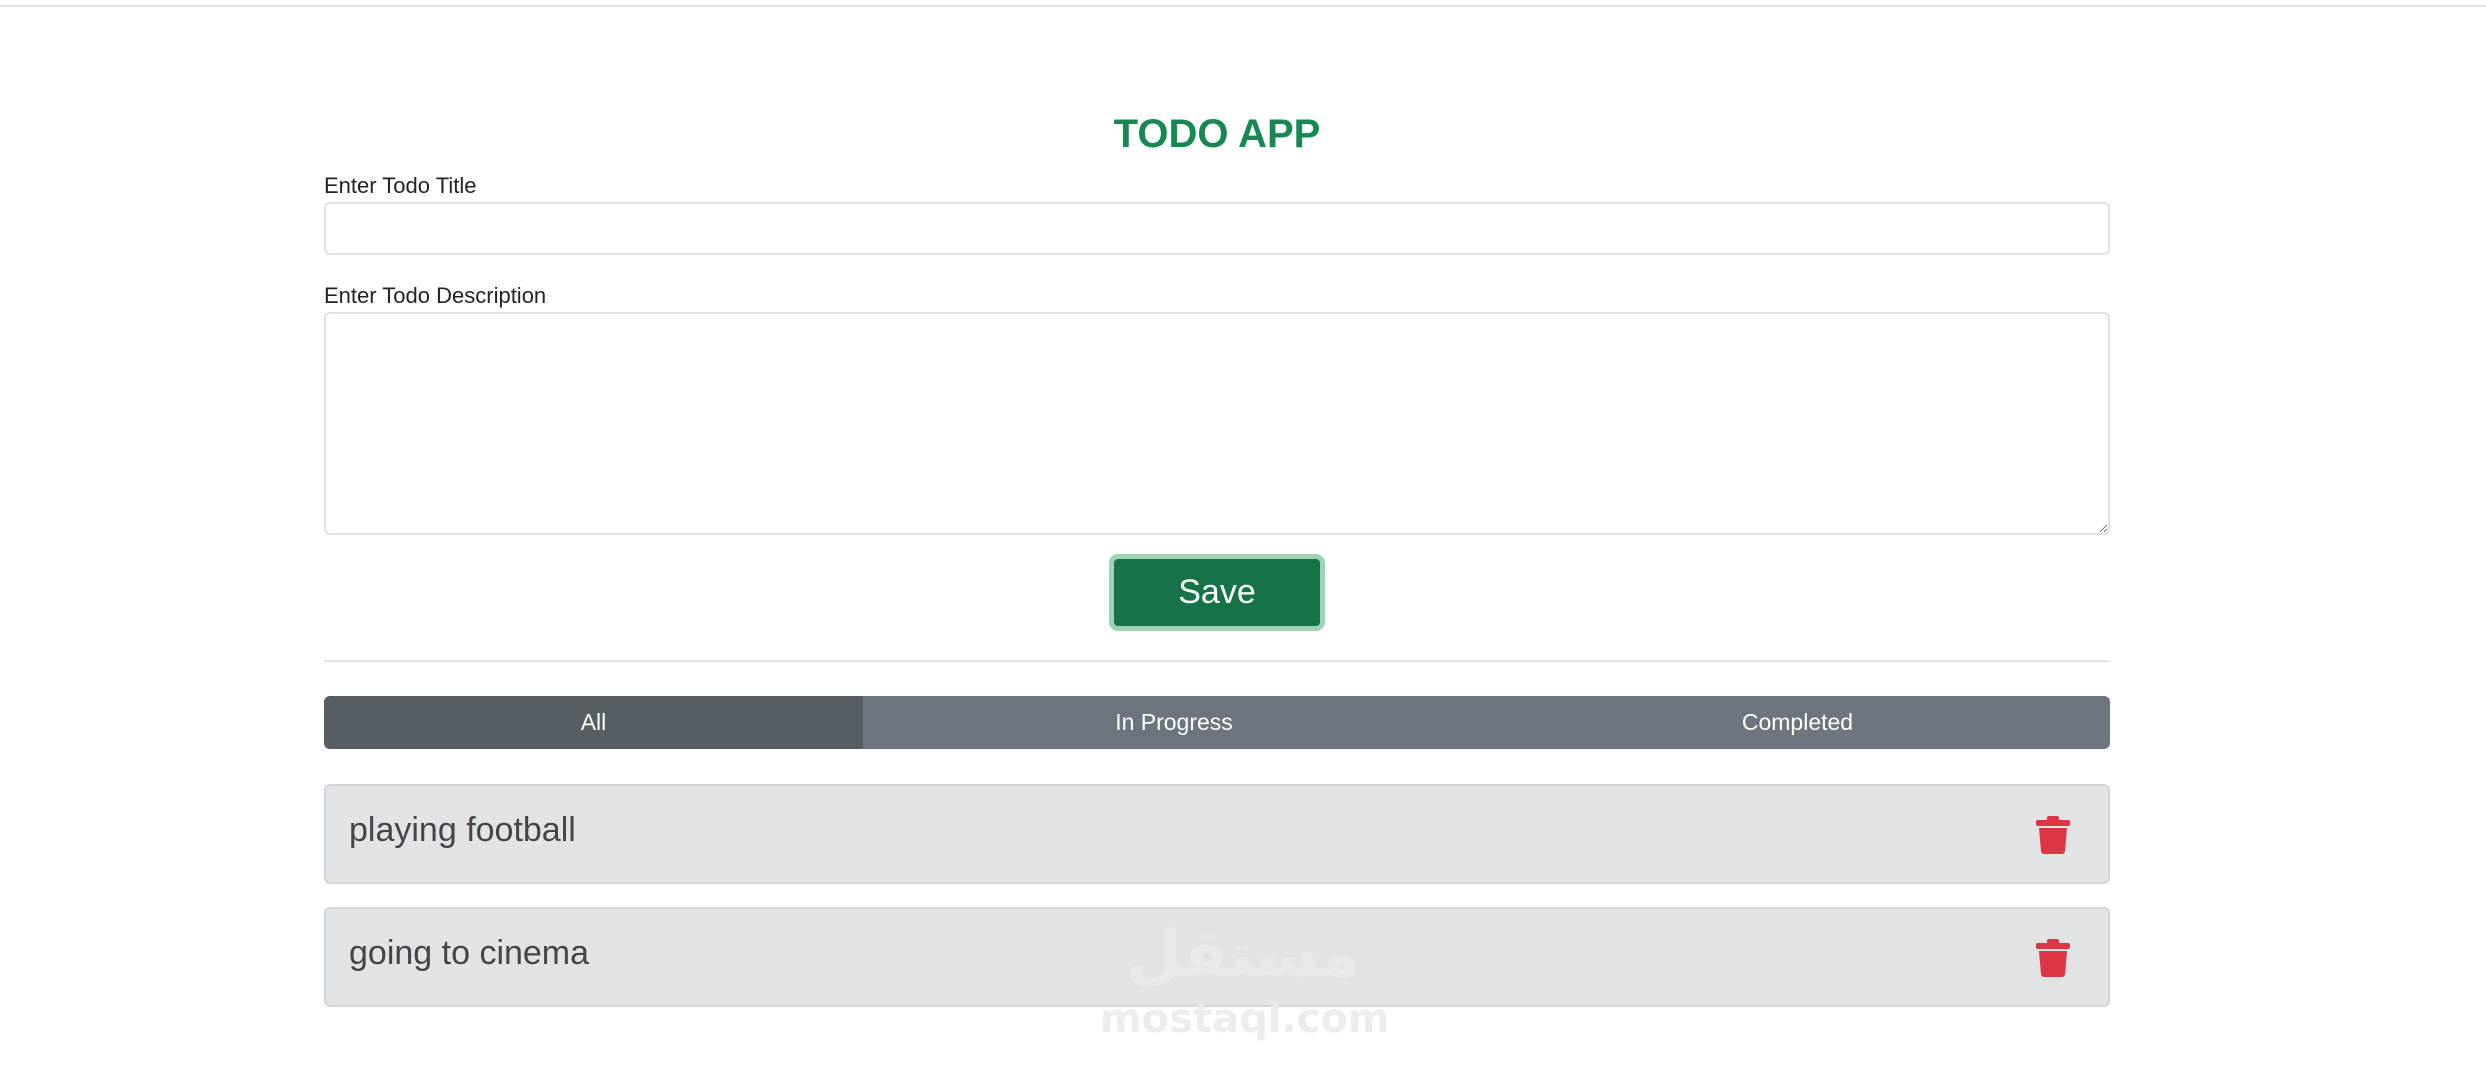 Image resolution: width=2486 pixels, height=1081 pixels. I want to click on todo-description-label: Enter Todo Description, so click(435, 295).